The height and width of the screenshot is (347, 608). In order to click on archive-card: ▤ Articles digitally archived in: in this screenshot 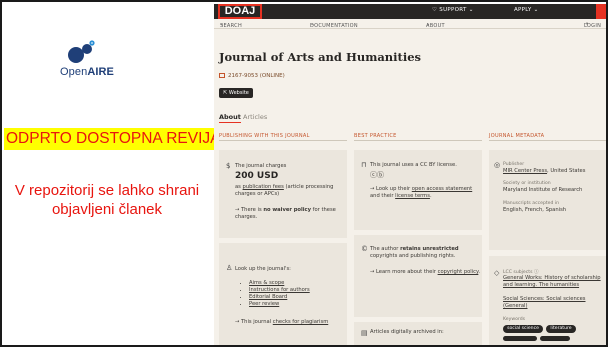, I will do `click(418, 333)`.